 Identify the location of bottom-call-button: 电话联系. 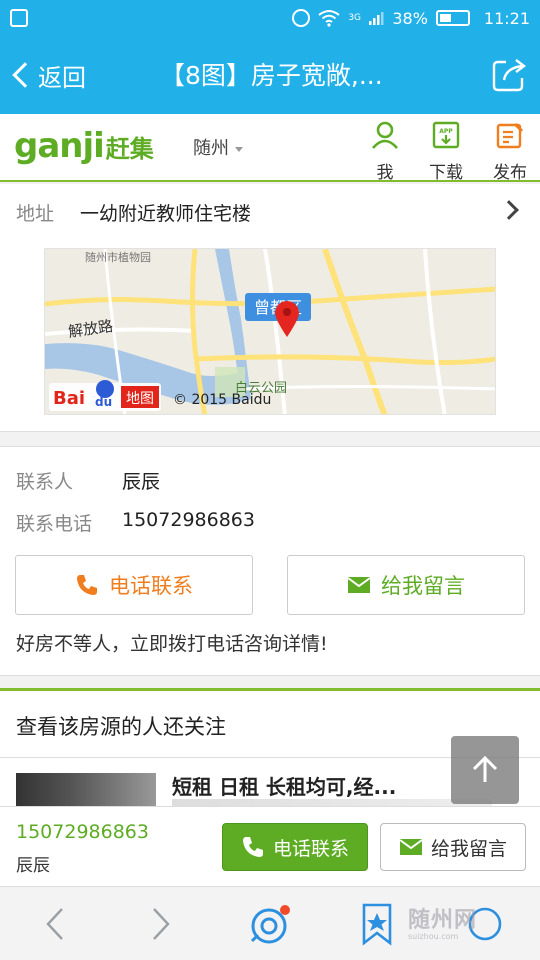
(295, 847).